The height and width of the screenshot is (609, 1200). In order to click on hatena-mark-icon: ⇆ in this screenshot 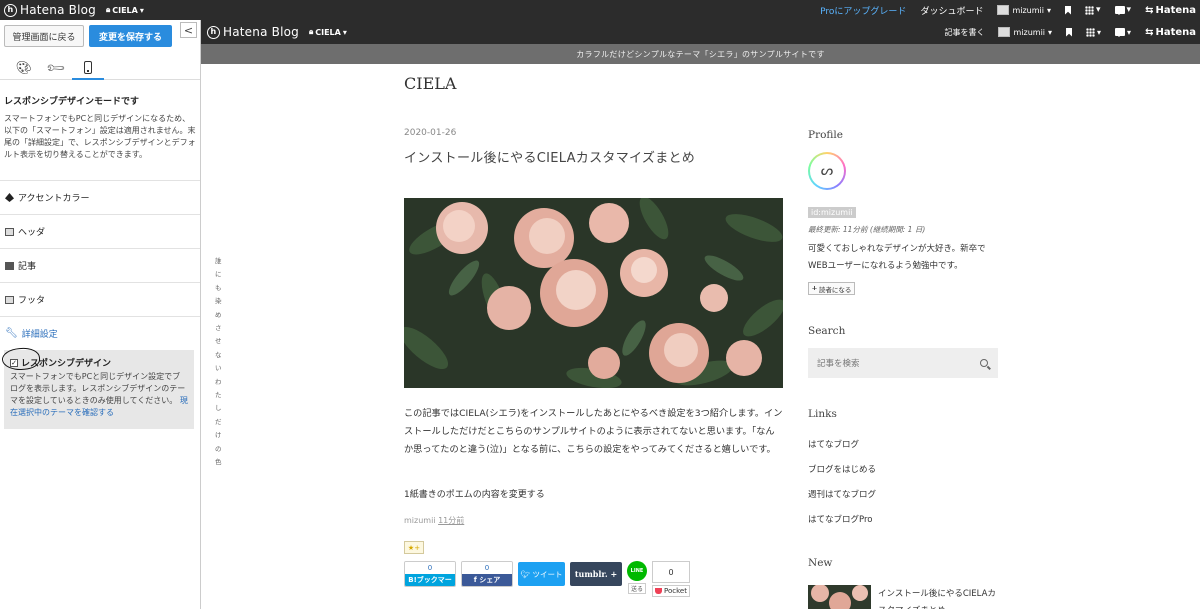, I will do `click(1149, 32)`.